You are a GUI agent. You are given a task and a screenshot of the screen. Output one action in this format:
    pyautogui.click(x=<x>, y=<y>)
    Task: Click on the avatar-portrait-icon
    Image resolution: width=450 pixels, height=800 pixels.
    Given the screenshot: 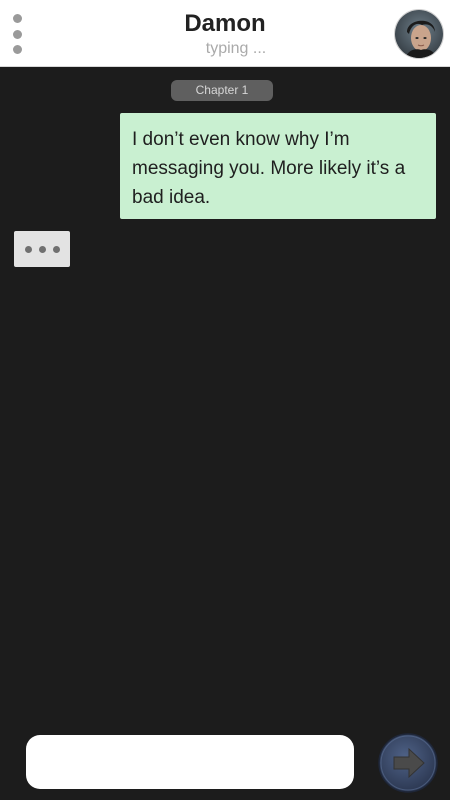 What is the action you would take?
    pyautogui.click(x=419, y=34)
    